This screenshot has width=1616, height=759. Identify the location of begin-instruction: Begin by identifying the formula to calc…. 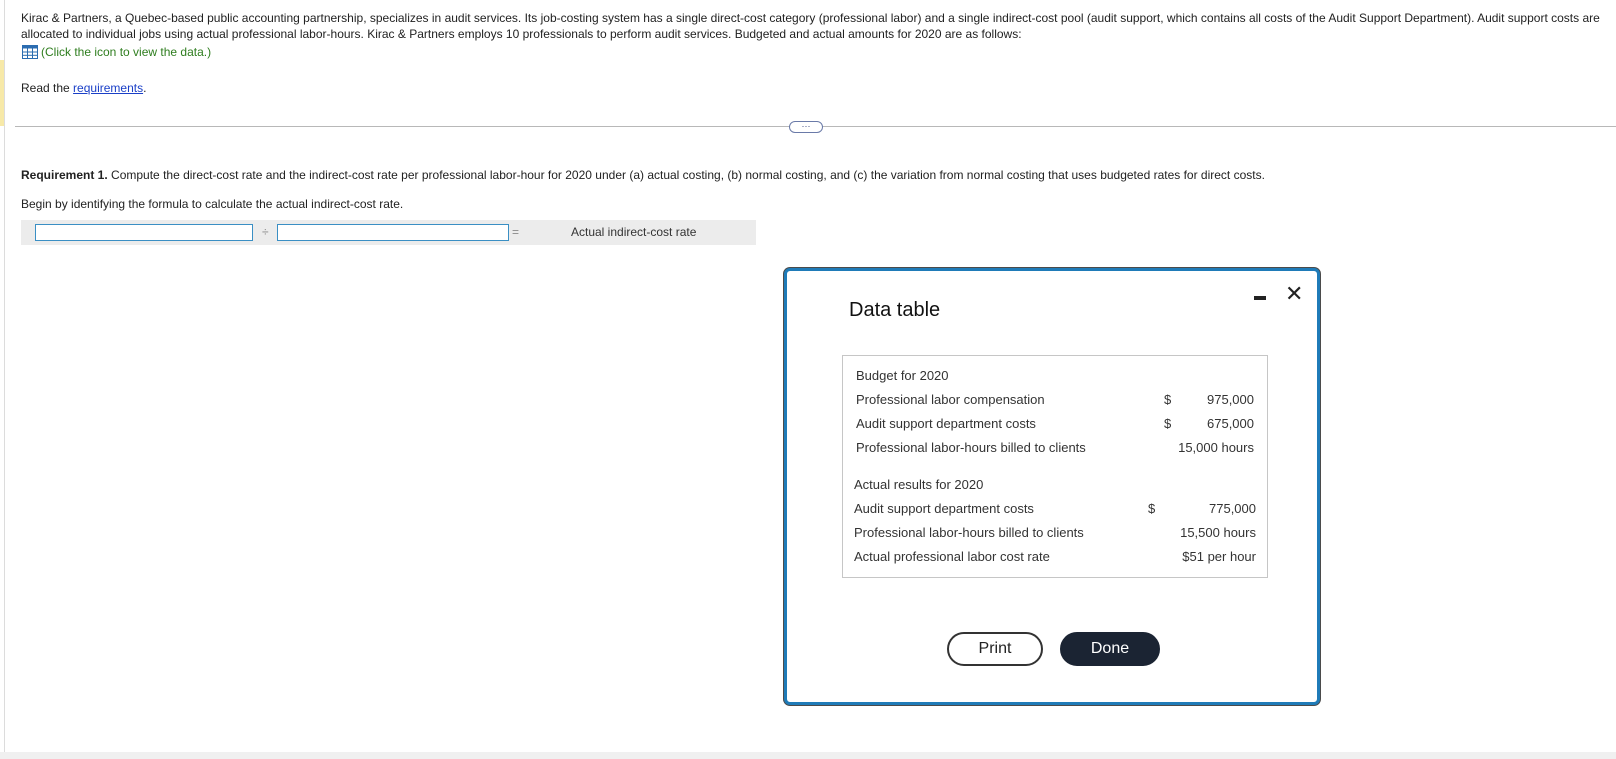
(212, 204).